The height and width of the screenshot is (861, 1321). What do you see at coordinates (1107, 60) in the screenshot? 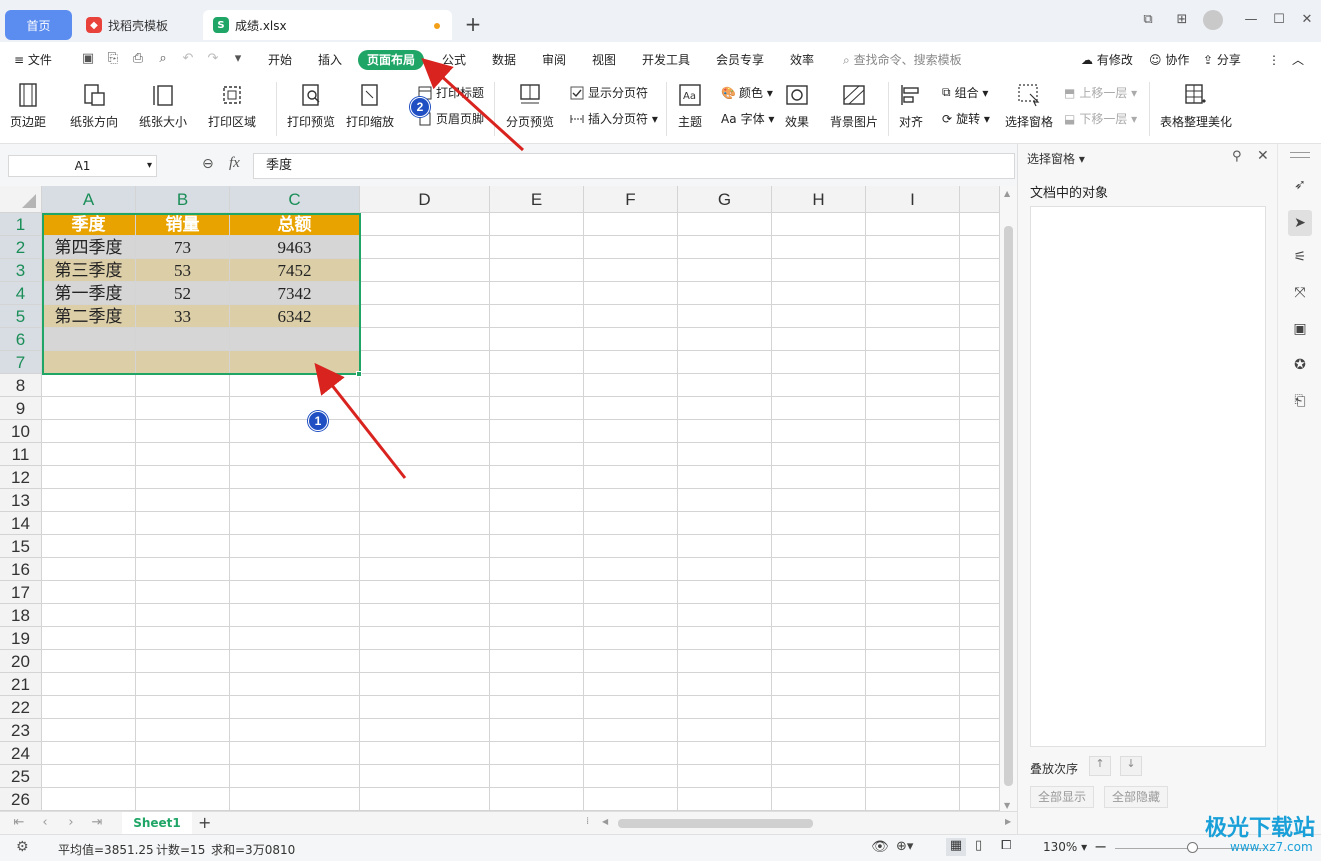
I see `has-changes-button: ☁ 有修改` at bounding box center [1107, 60].